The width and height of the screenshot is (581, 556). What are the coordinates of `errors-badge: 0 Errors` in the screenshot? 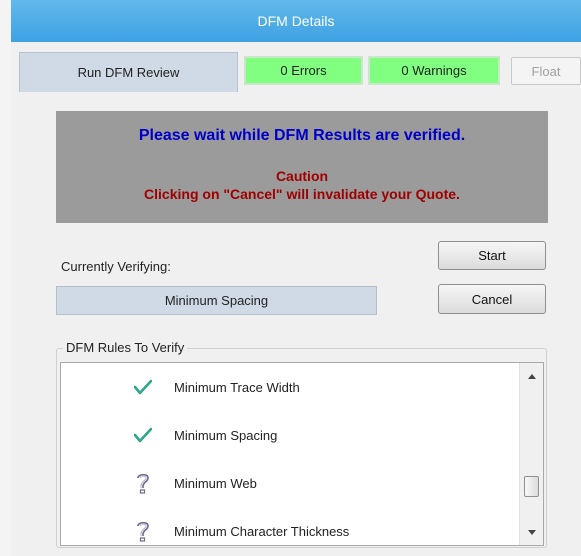 It's located at (303, 70).